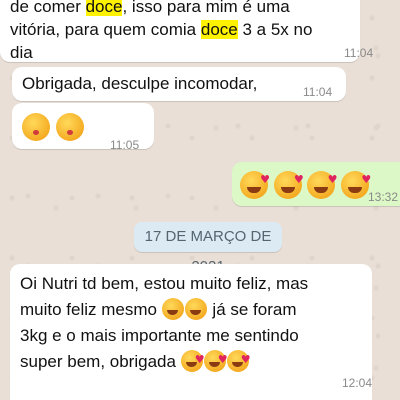 Image resolution: width=400 pixels, height=400 pixels. Describe the element at coordinates (208, 248) in the screenshot. I see `date-divider: 17 DE MARÇO DE 2021` at that location.